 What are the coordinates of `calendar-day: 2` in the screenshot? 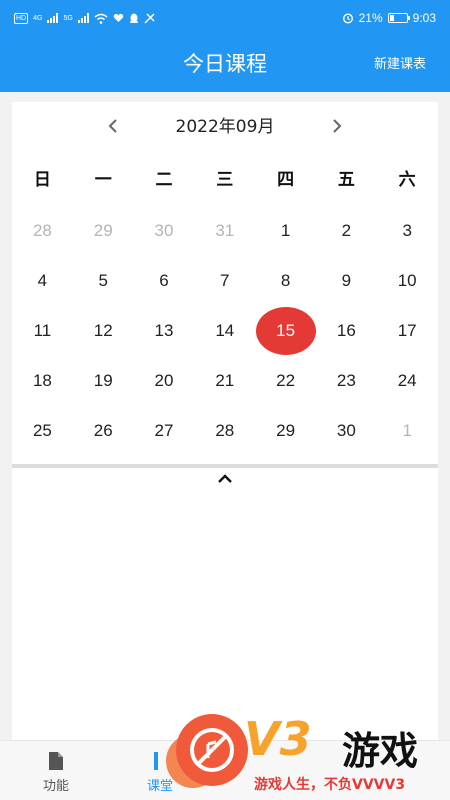 It's located at (346, 231).